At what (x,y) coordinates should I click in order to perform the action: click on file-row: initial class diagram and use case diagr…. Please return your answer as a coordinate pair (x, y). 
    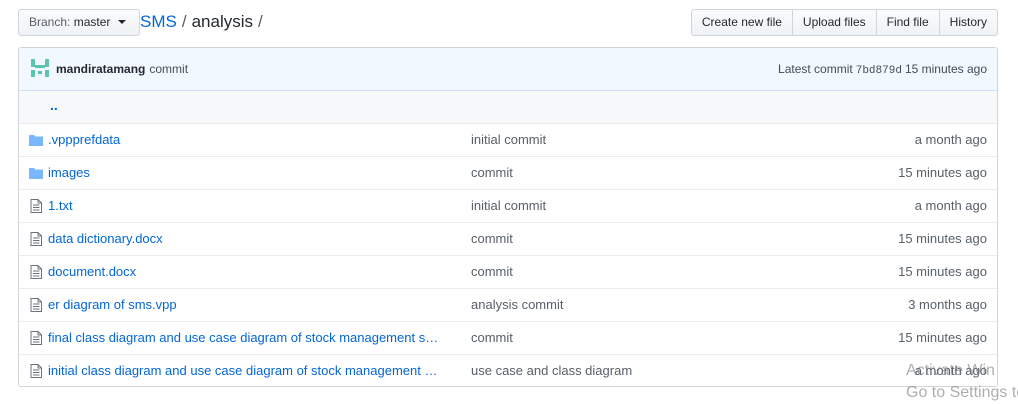
    Looking at the image, I should click on (508, 370).